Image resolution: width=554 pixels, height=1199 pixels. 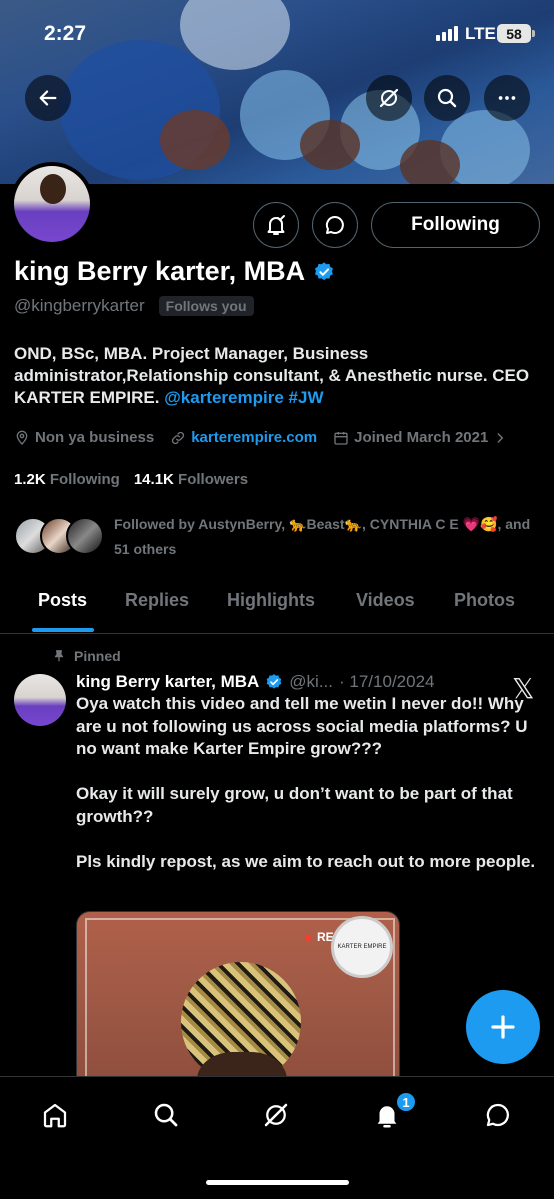 What do you see at coordinates (62, 600) in the screenshot?
I see `tab-posts: Posts` at bounding box center [62, 600].